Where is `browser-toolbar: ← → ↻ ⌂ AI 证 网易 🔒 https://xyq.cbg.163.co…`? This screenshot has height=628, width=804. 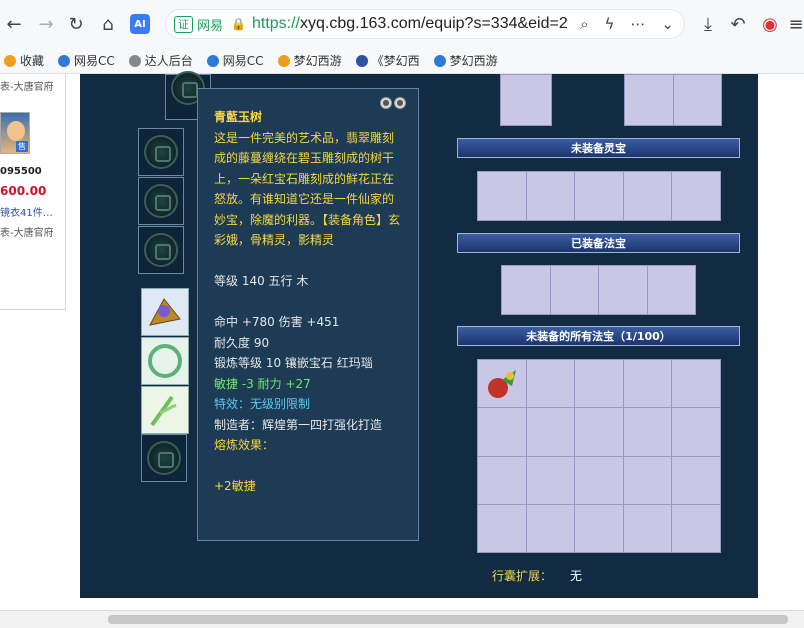 browser-toolbar: ← → ↻ ⌂ AI 证 网易 🔒 https://xyq.cbg.163.co… is located at coordinates (402, 24).